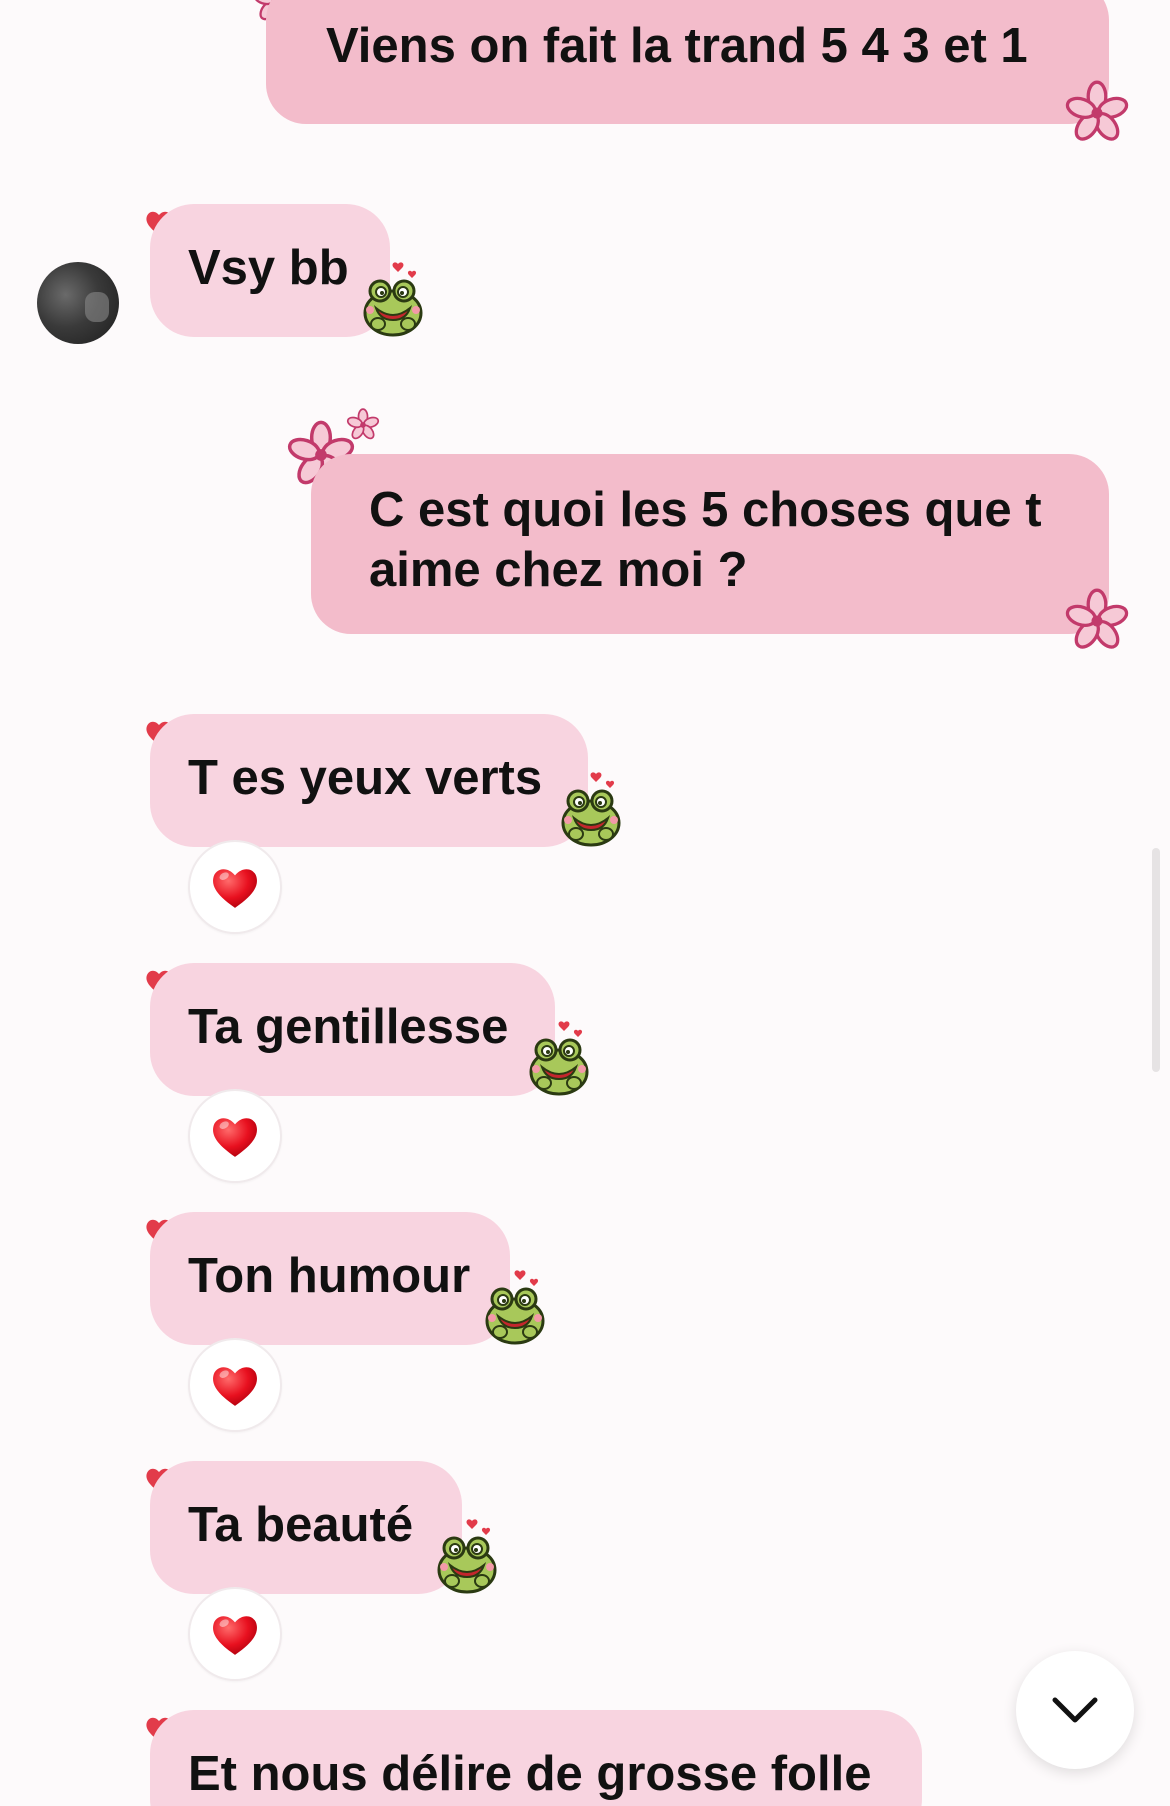 Image resolution: width=1170 pixels, height=1806 pixels. What do you see at coordinates (348, 1027) in the screenshot?
I see `message-text: Ta gentillesse` at bounding box center [348, 1027].